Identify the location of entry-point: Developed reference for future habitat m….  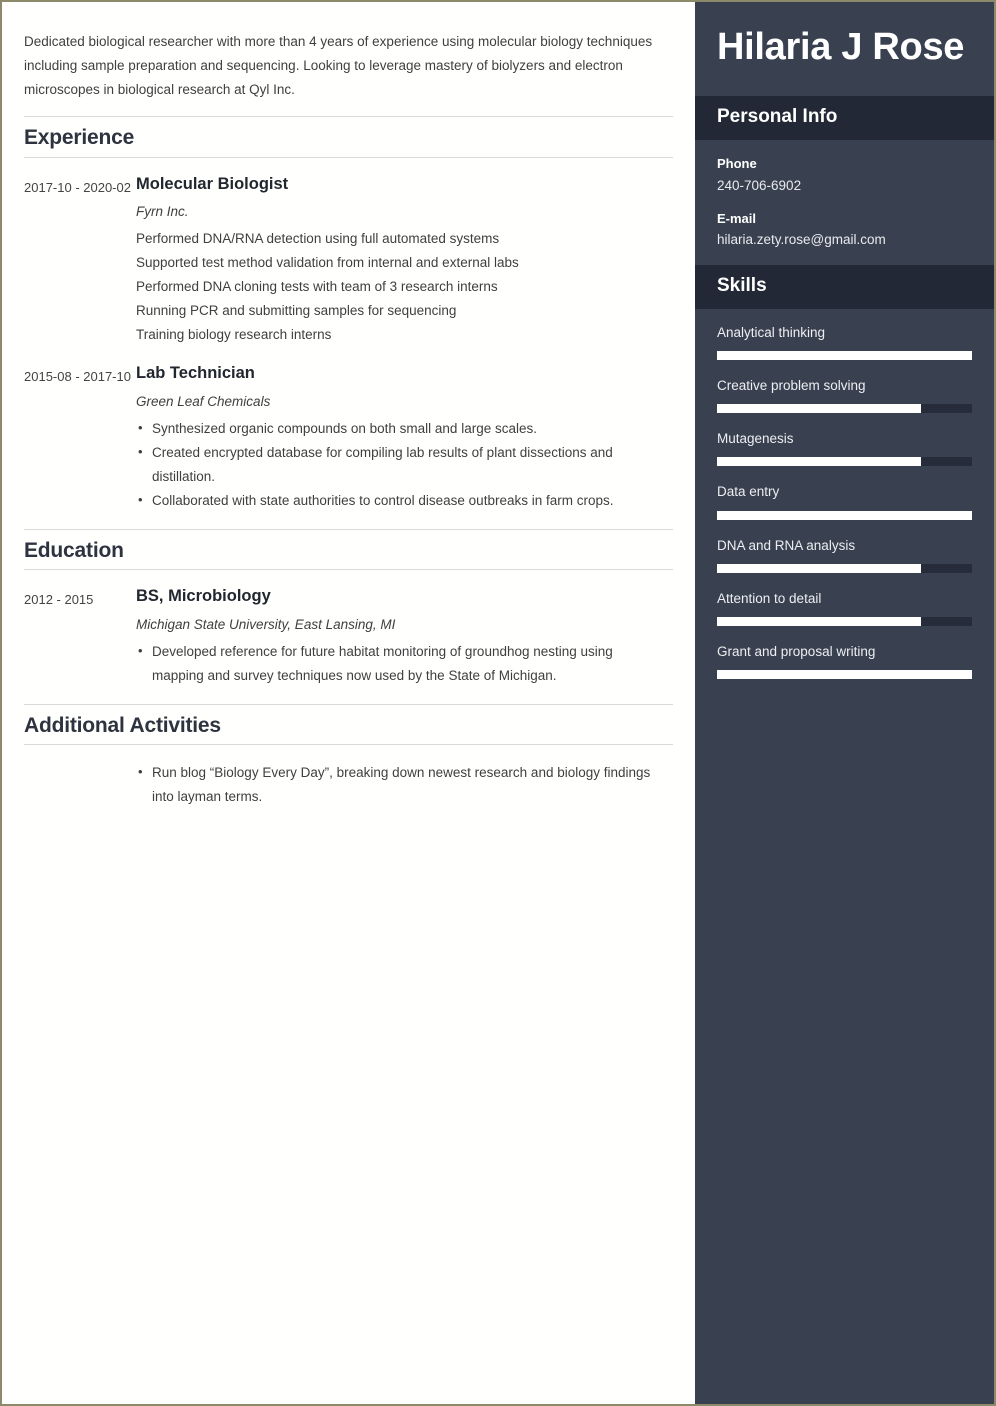
(395, 663).